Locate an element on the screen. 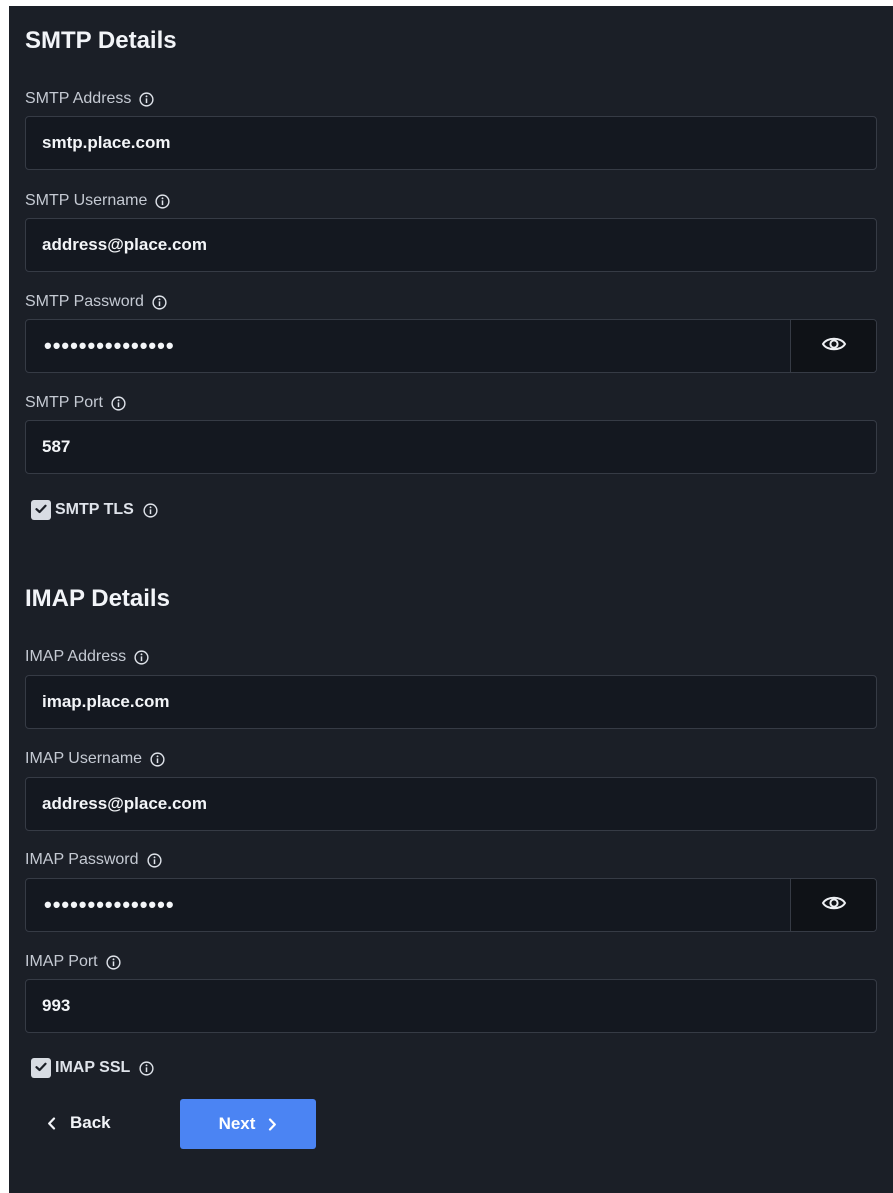 This screenshot has width=893, height=1193. imap-address-input: imap.place.com is located at coordinates (451, 702).